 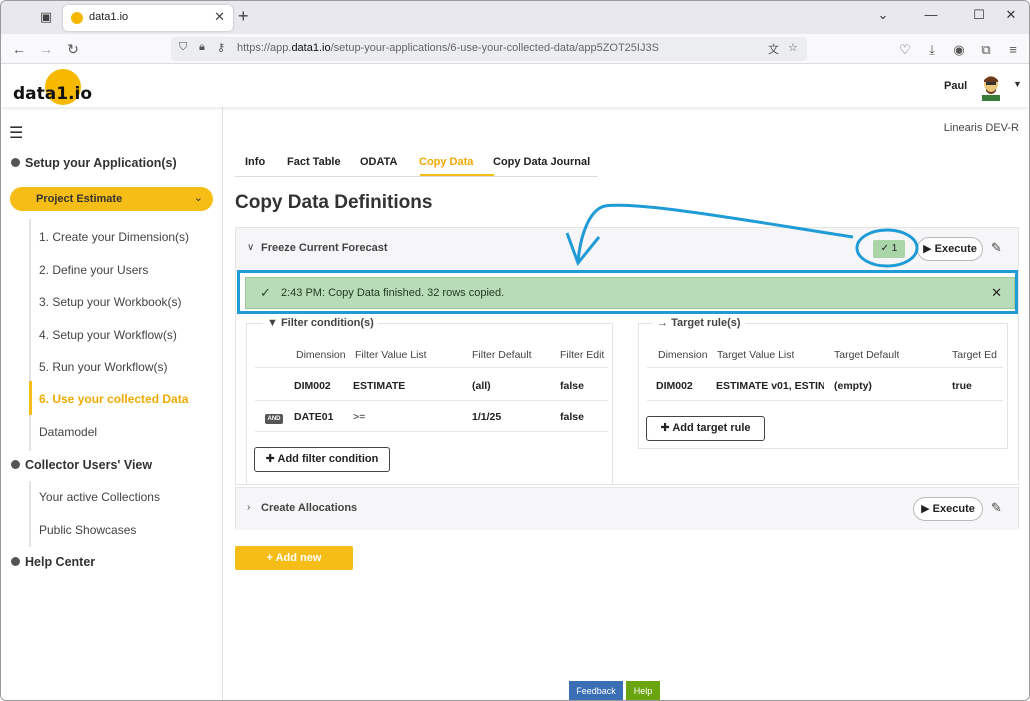 I want to click on filter-cell-default: 1/1/25, so click(x=486, y=417).